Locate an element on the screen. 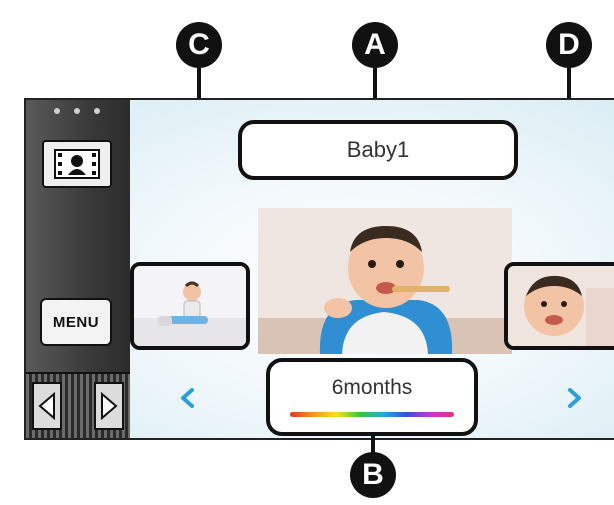  next-photo-thumbnail is located at coordinates (559, 306).